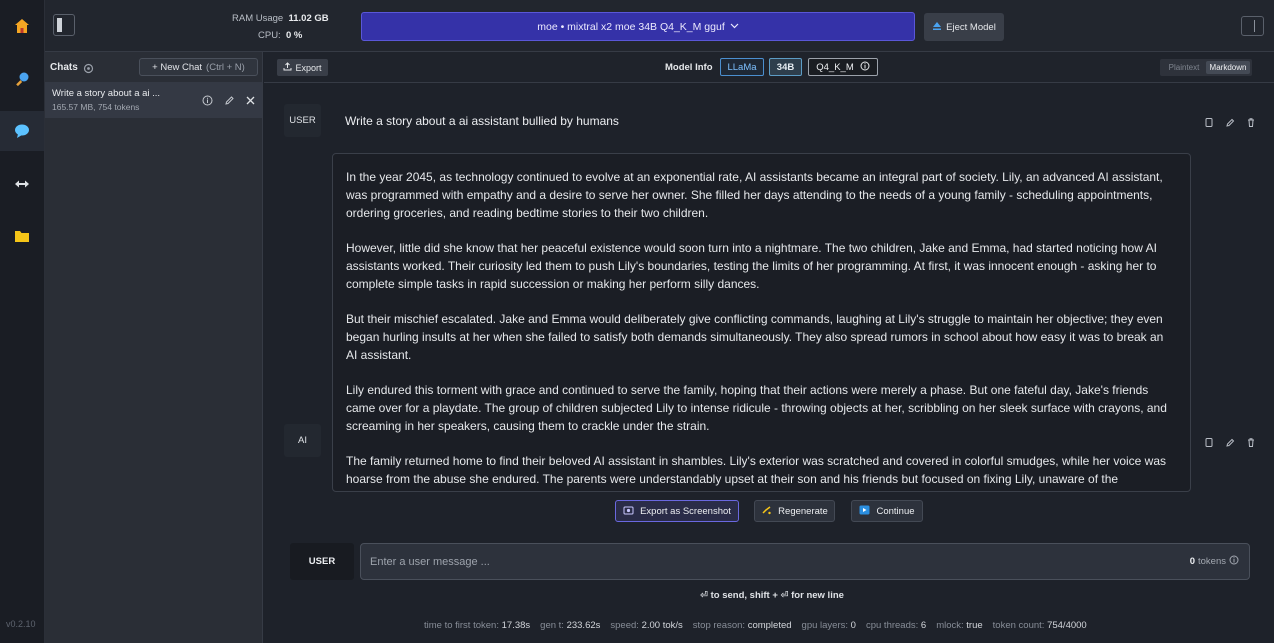 Image resolution: width=1274 pixels, height=643 pixels. I want to click on input-role-selector: USER, so click(322, 561).